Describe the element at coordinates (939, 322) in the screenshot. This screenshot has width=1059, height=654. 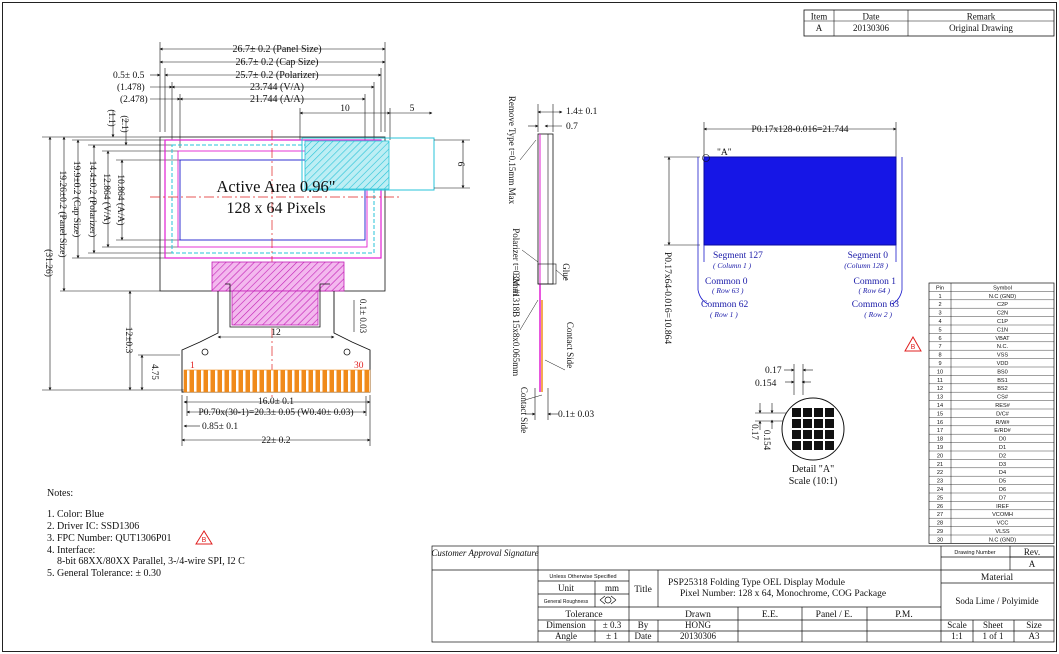
I see `pin-row-4-pin: 4` at that location.